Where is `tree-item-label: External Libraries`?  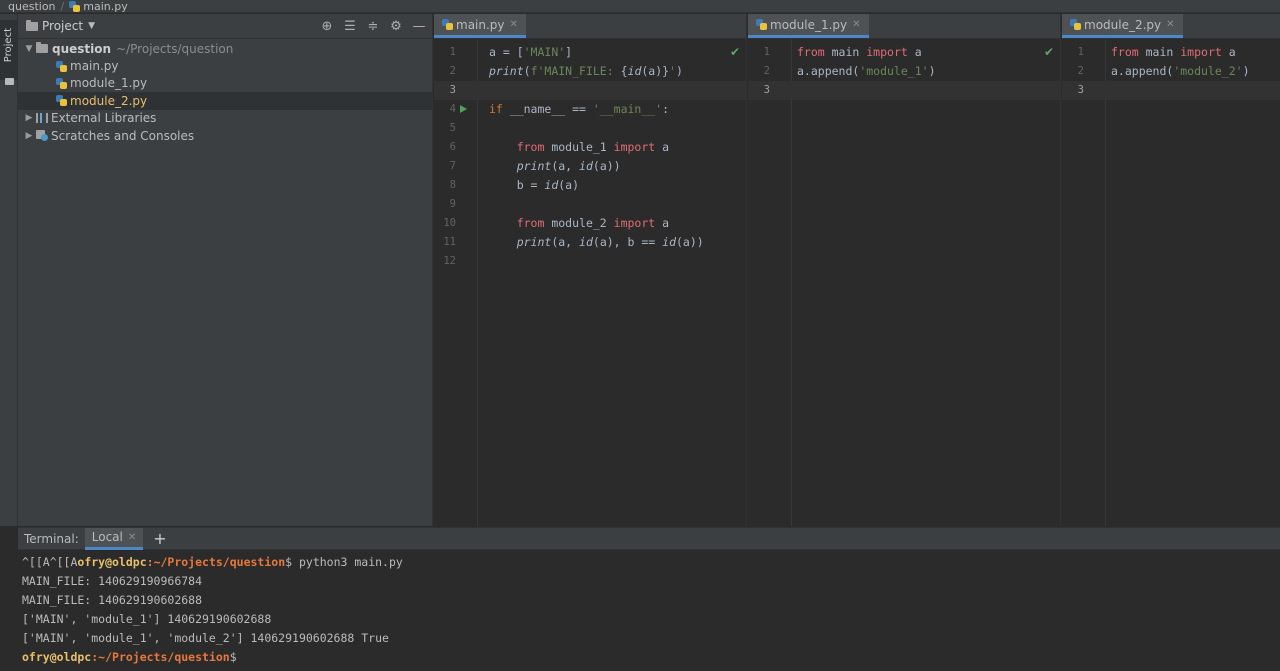 tree-item-label: External Libraries is located at coordinates (104, 118).